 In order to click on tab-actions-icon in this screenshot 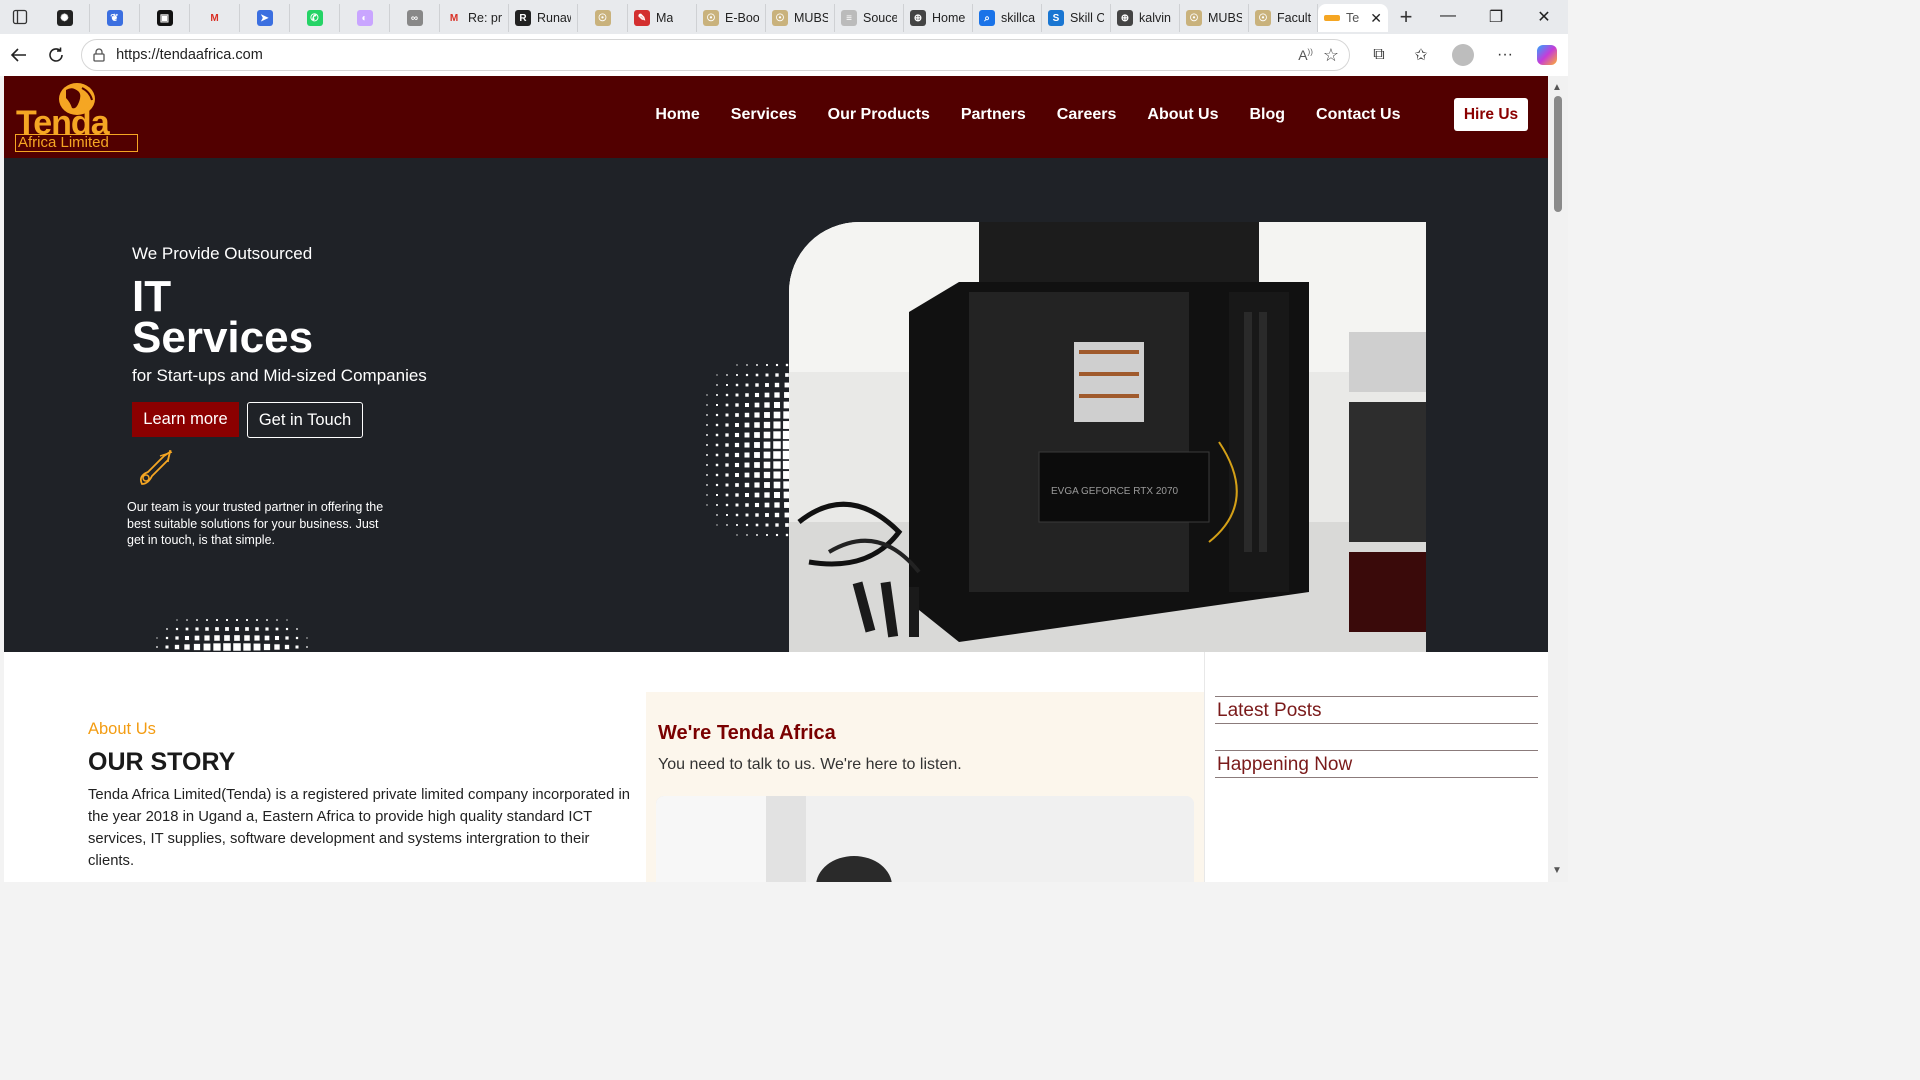, I will do `click(20, 17)`.